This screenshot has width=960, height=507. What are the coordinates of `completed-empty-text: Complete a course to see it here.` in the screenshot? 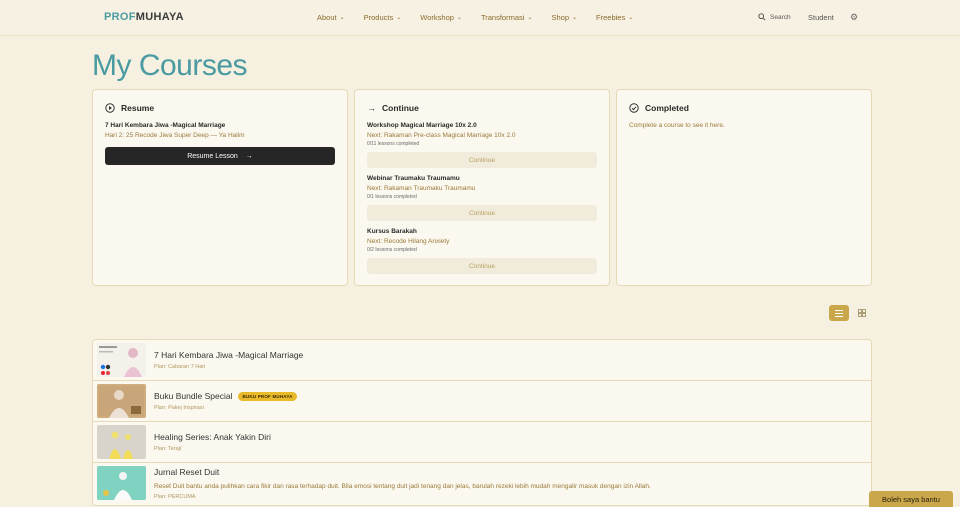 It's located at (677, 125).